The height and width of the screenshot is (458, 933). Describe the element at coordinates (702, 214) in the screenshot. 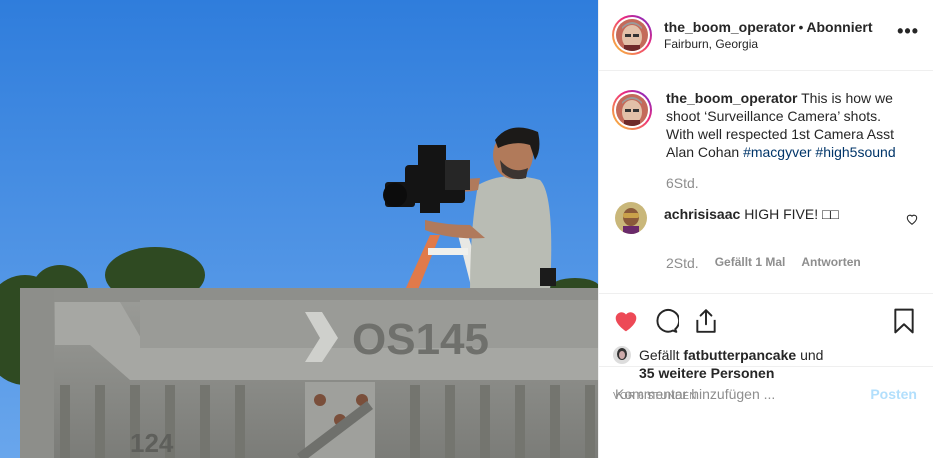

I see `commenter-username: achrisisaac` at that location.